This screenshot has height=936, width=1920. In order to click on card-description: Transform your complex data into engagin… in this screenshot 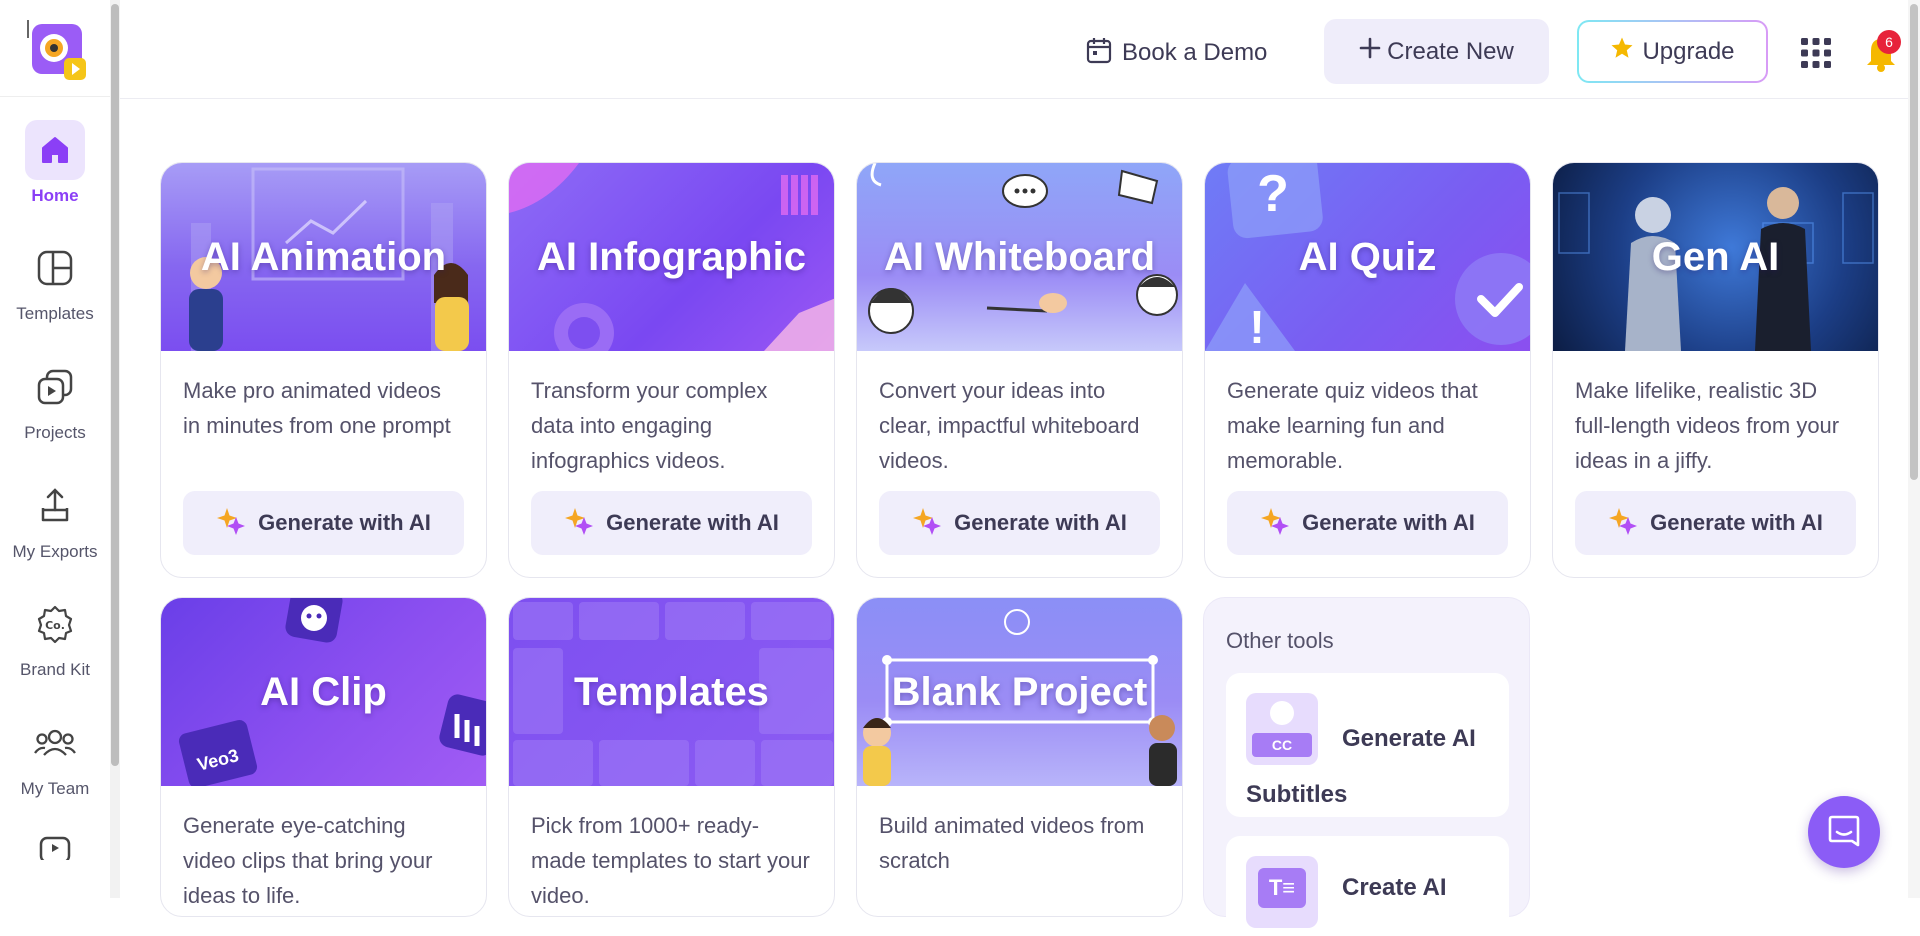, I will do `click(649, 425)`.